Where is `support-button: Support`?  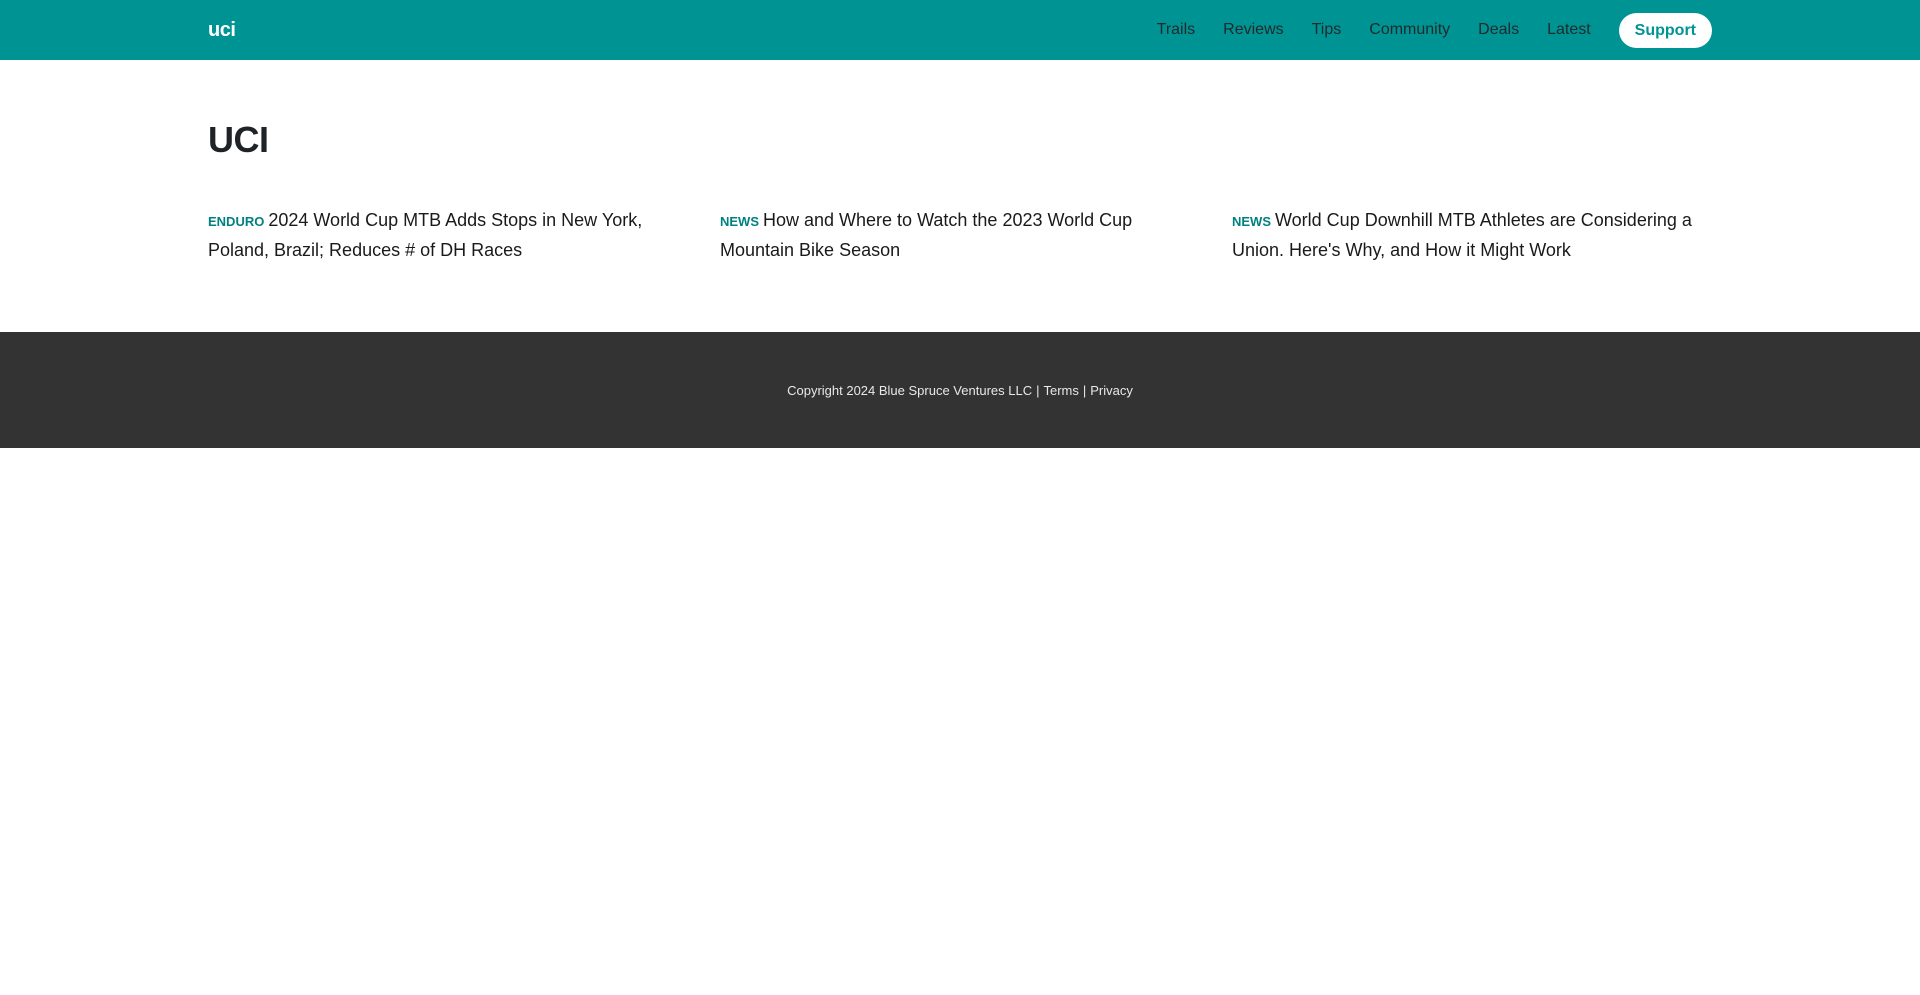
support-button: Support is located at coordinates (1665, 30).